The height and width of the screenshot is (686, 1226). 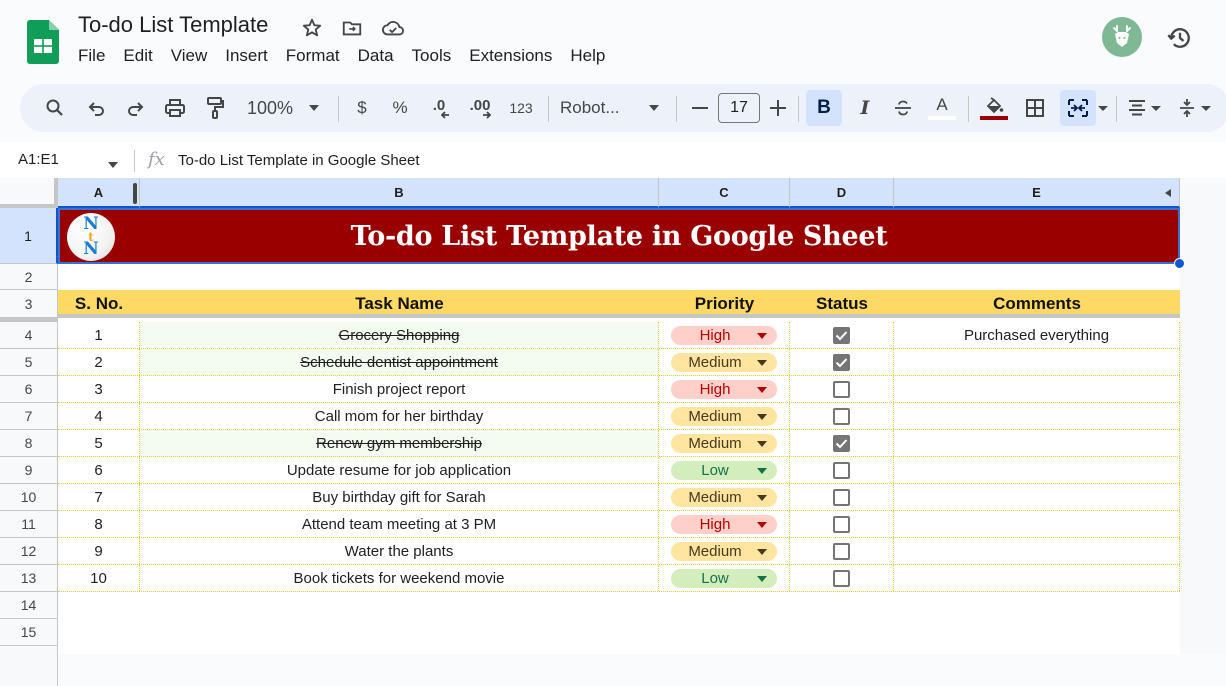 I want to click on move-to-folder-icon, so click(x=352, y=28).